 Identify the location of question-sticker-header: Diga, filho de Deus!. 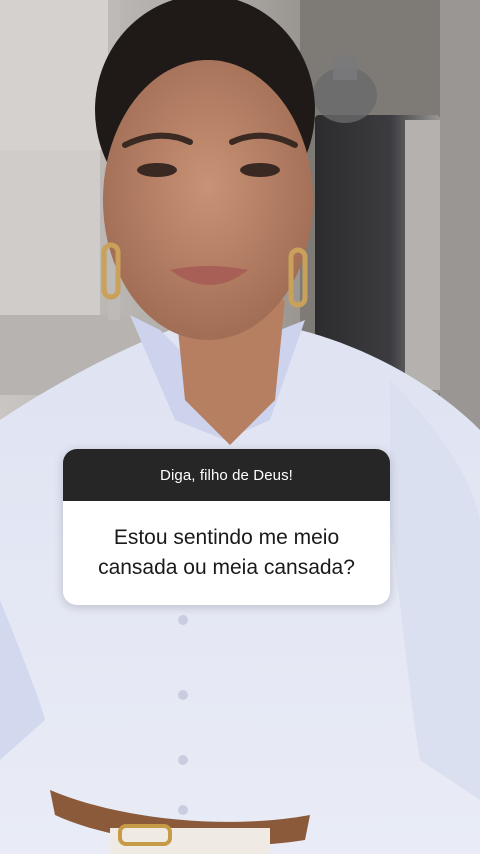
(226, 475).